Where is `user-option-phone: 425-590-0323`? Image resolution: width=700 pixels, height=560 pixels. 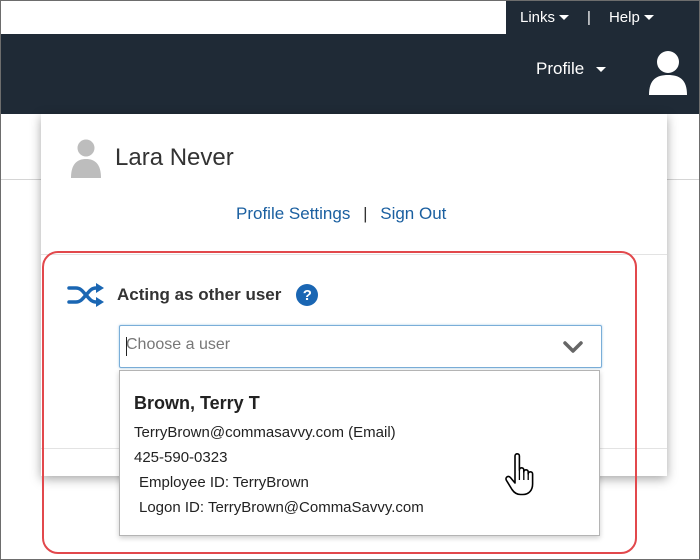 user-option-phone: 425-590-0323 is located at coordinates (181, 457).